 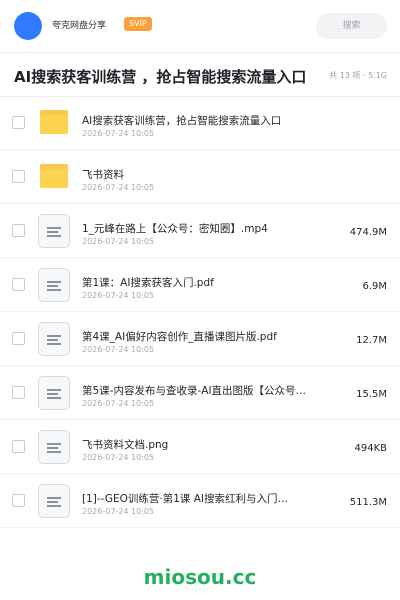 I want to click on header-divider, so click(x=200, y=52).